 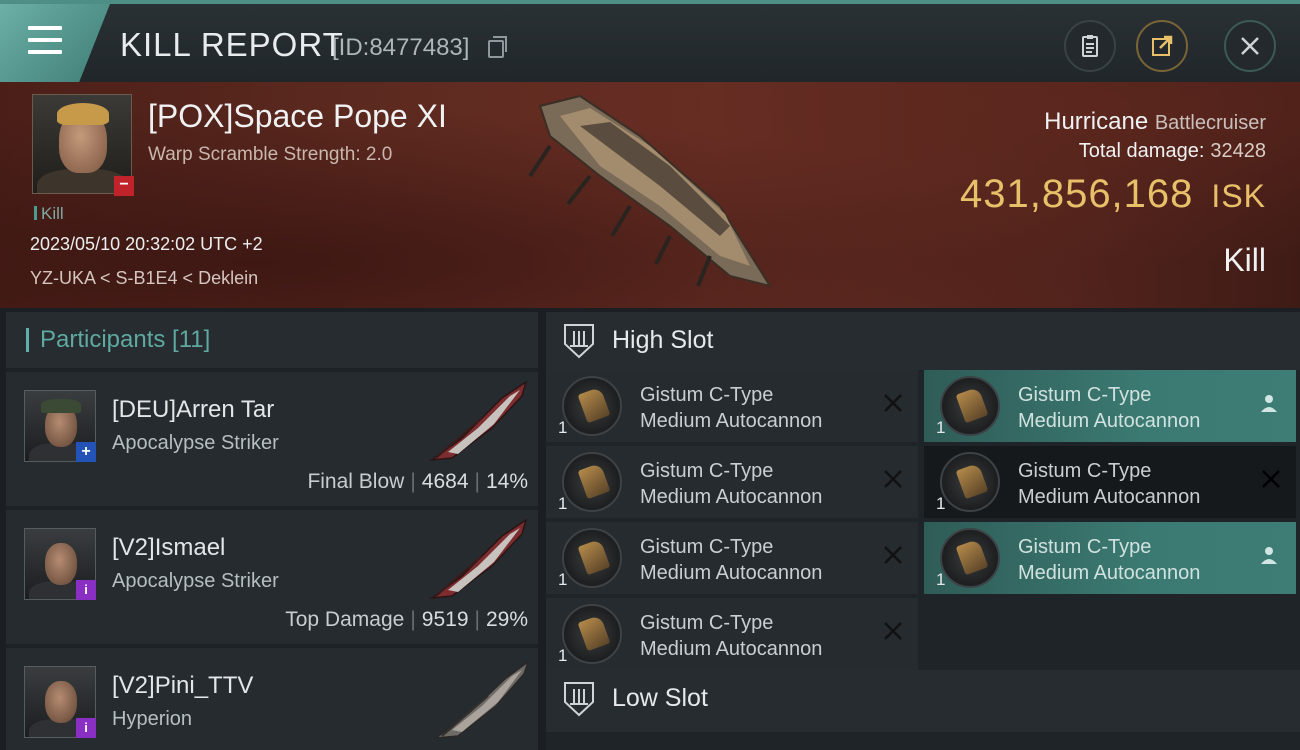 I want to click on participant-damage: 9519, so click(x=445, y=619).